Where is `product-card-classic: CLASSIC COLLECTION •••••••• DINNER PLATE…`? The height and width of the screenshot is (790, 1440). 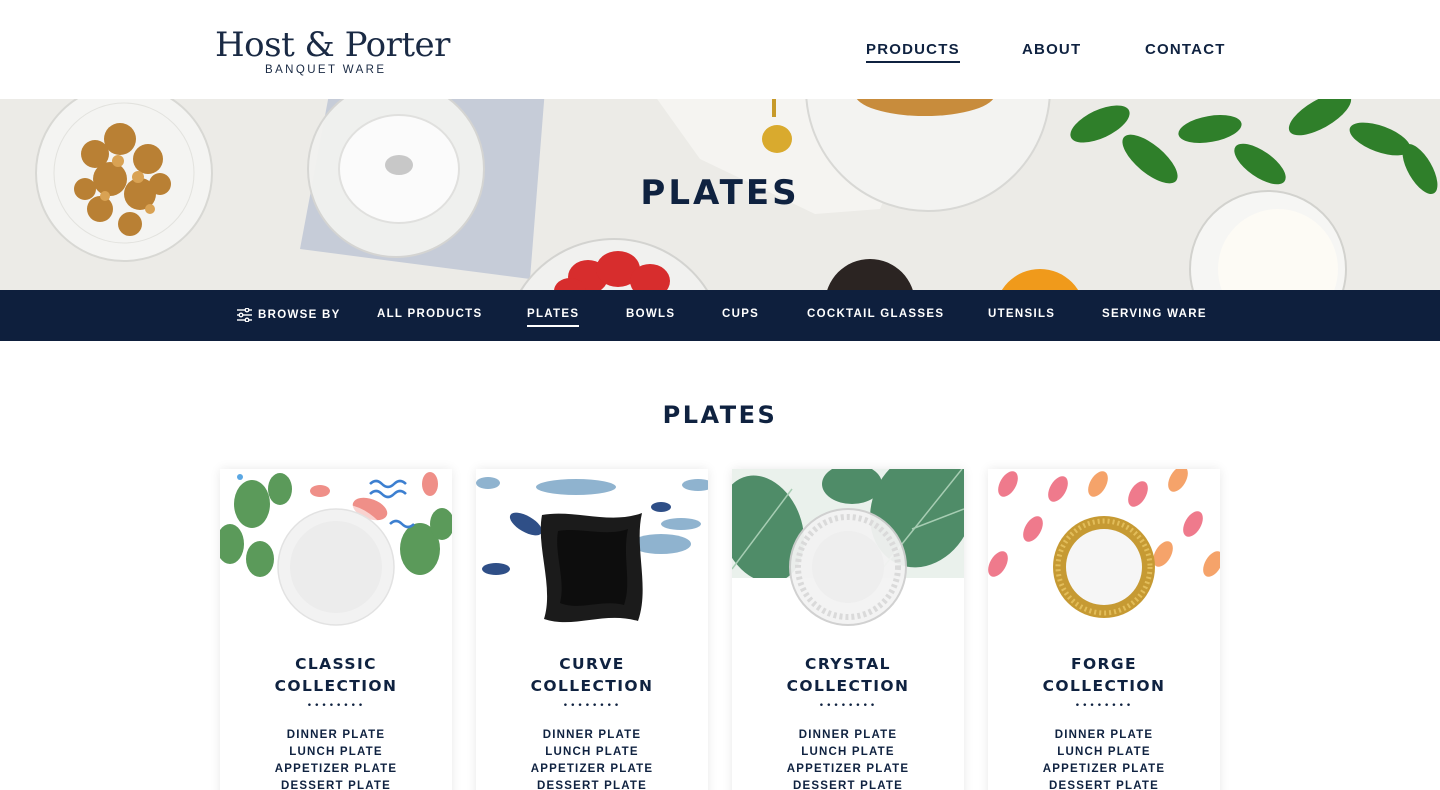
product-card-classic: CLASSIC COLLECTION •••••••• DINNER PLATE… is located at coordinates (336, 629).